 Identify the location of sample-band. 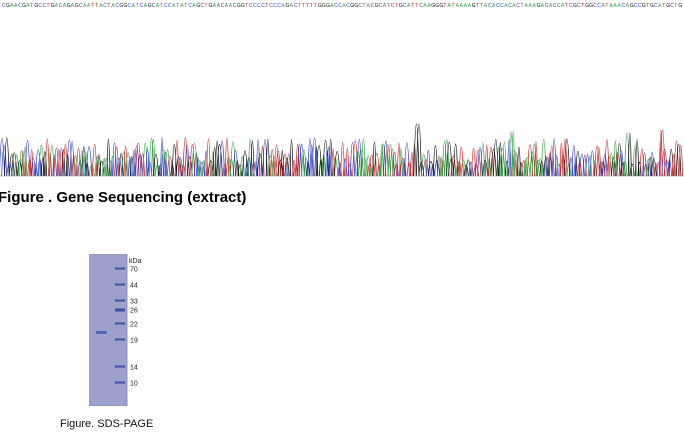
(101, 332).